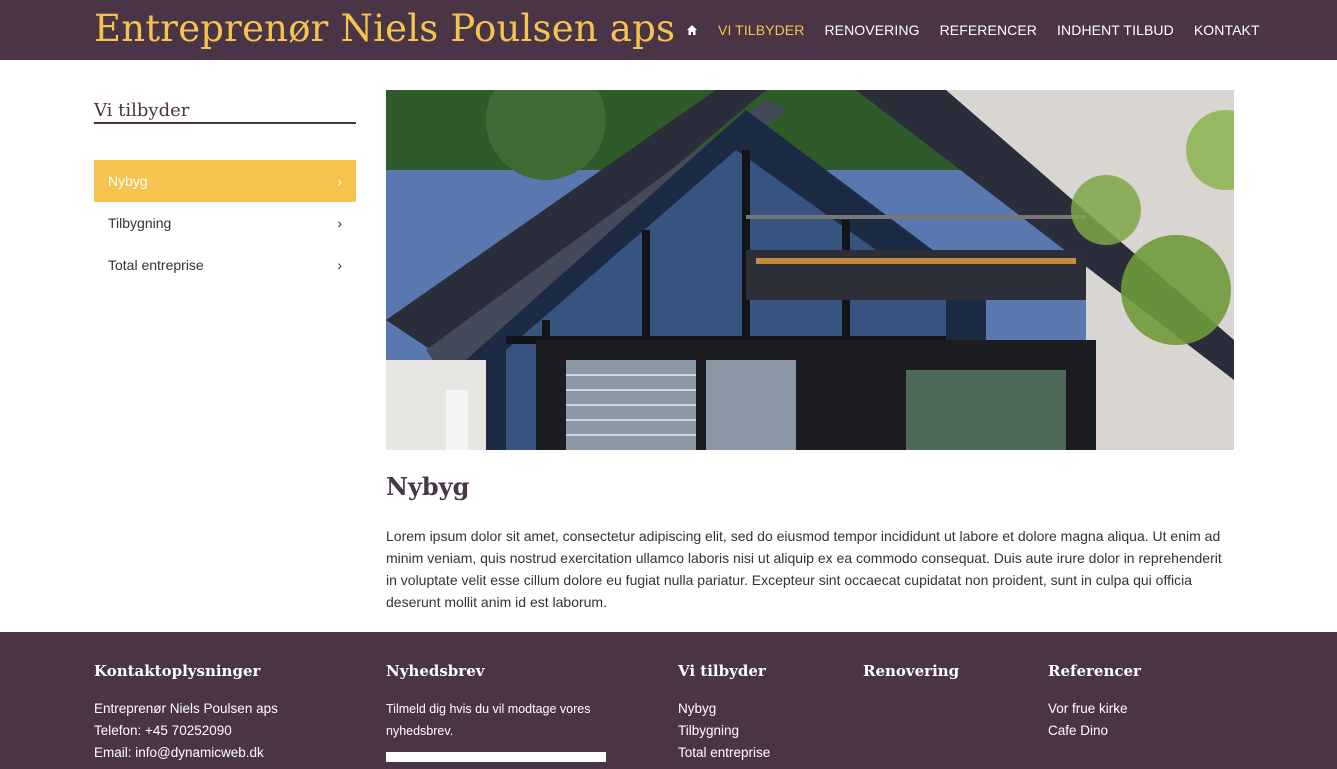  Describe the element at coordinates (428, 486) in the screenshot. I see `page-title: Nybyg` at that location.